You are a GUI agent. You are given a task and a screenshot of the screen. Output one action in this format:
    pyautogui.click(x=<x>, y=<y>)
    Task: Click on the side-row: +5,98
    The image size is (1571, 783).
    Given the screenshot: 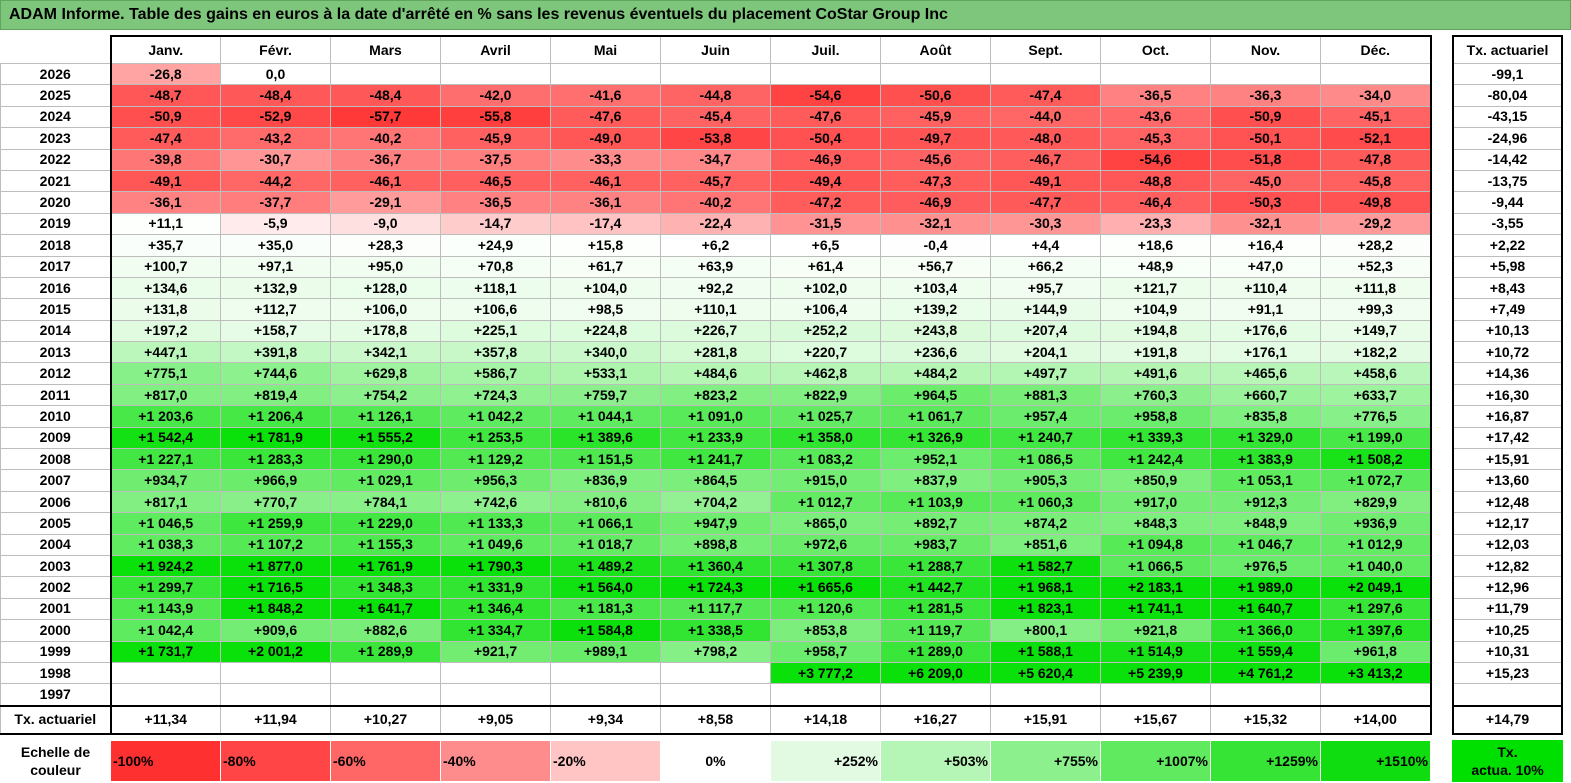 What is the action you would take?
    pyautogui.click(x=1507, y=266)
    